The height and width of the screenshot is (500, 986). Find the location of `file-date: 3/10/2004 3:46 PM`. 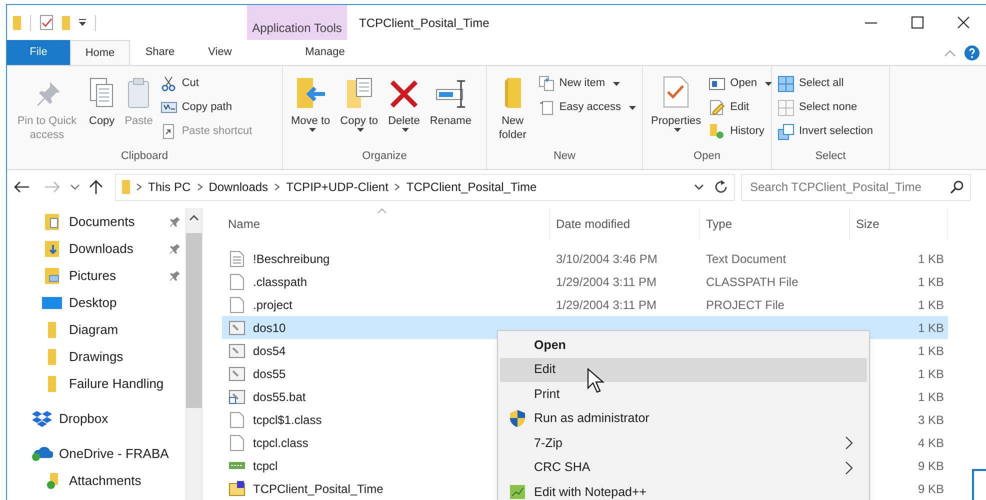

file-date: 3/10/2004 3:46 PM is located at coordinates (607, 259).